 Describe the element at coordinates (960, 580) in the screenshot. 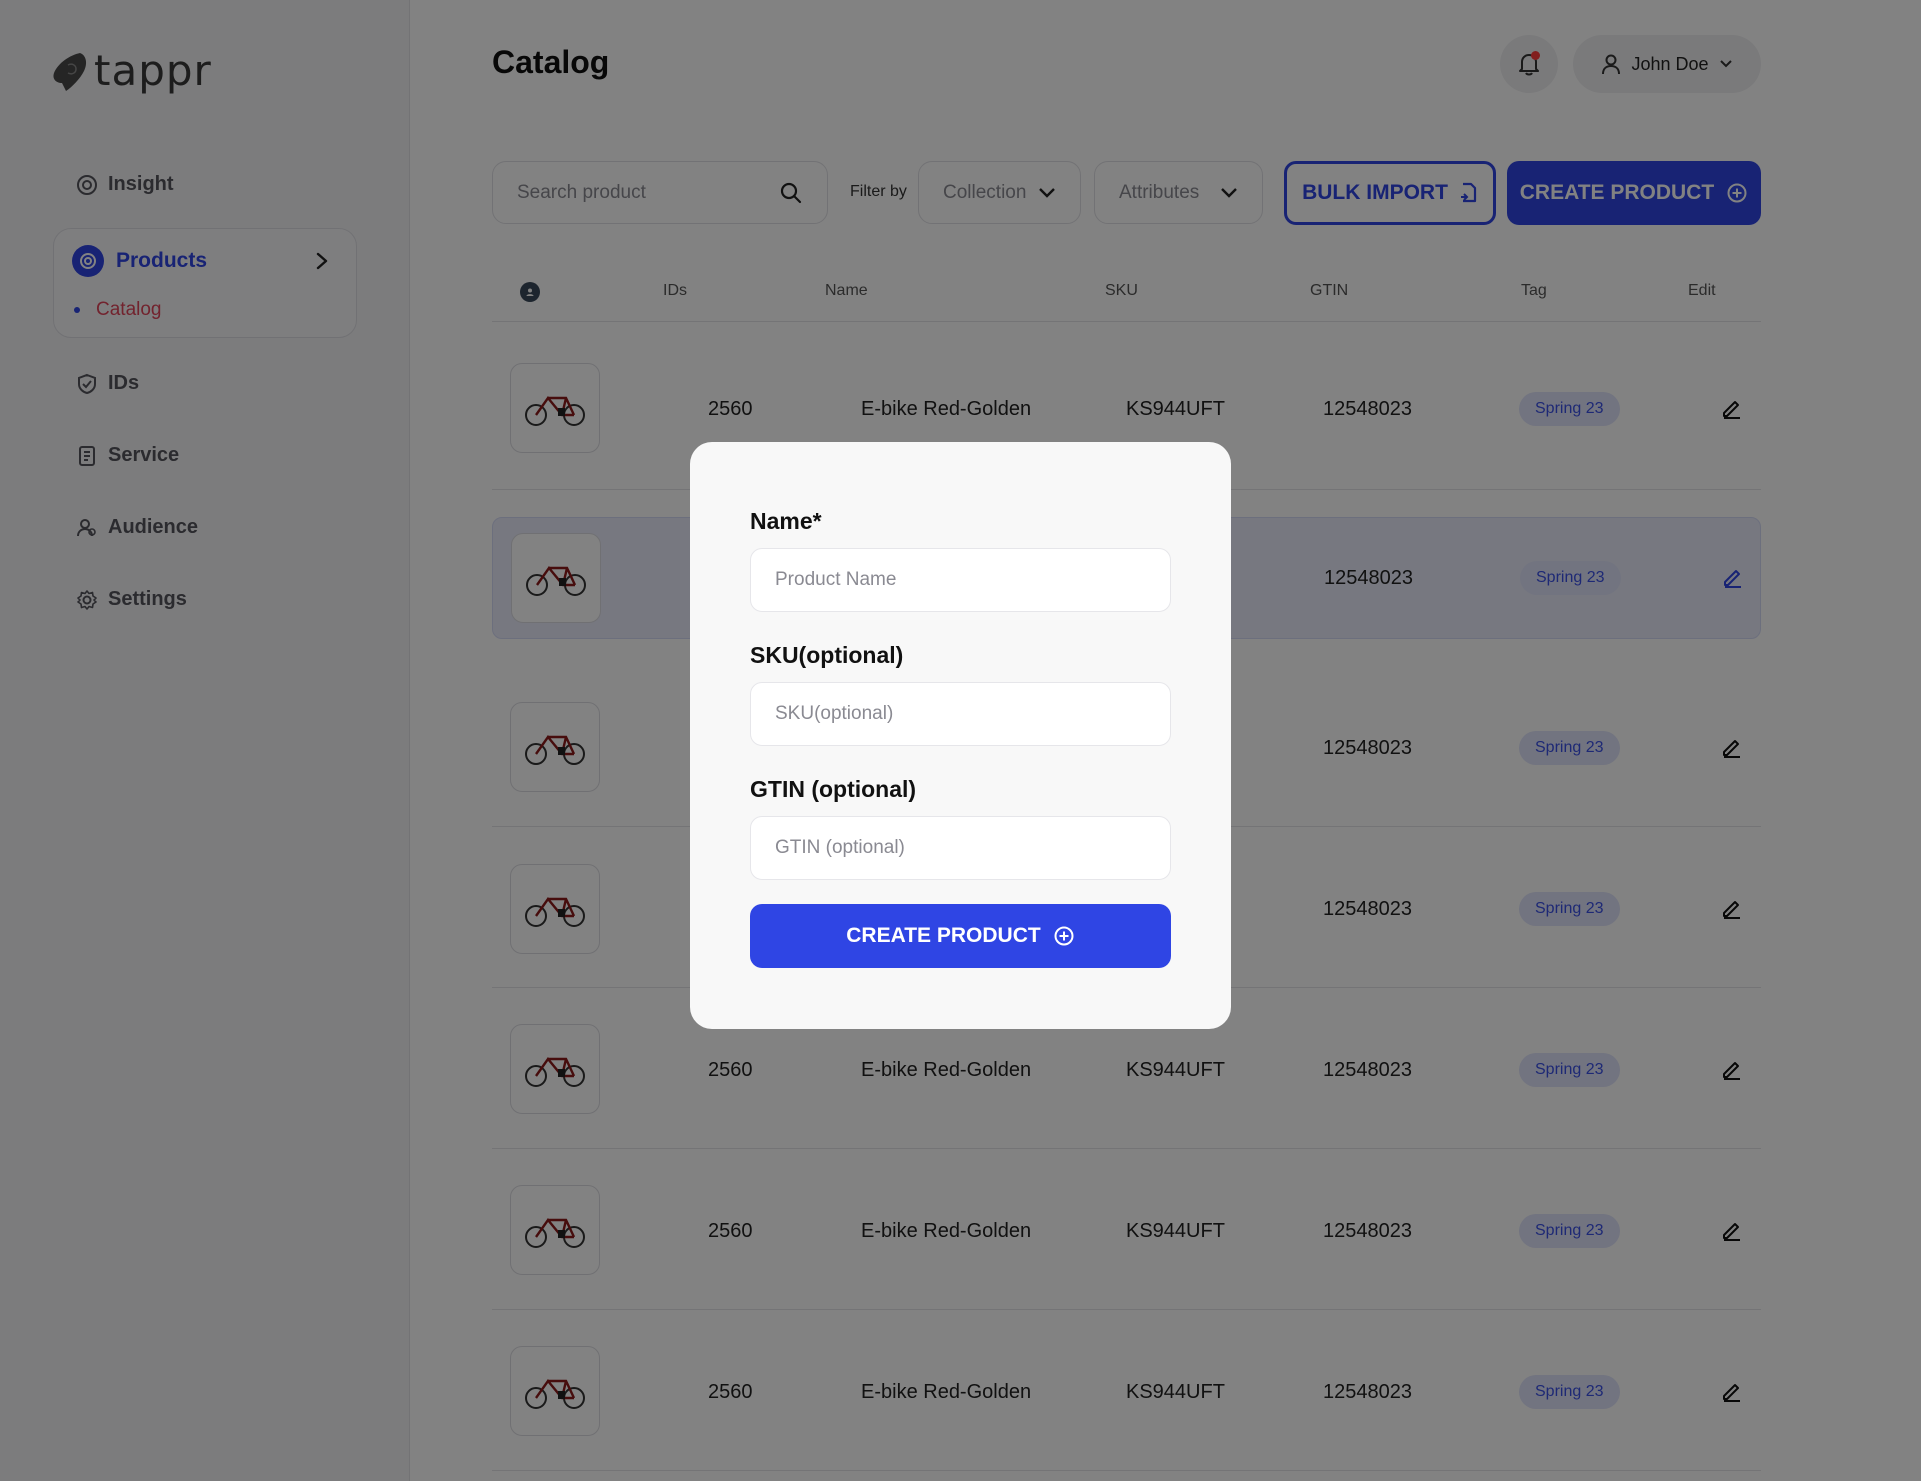

I see `product-name-input` at that location.